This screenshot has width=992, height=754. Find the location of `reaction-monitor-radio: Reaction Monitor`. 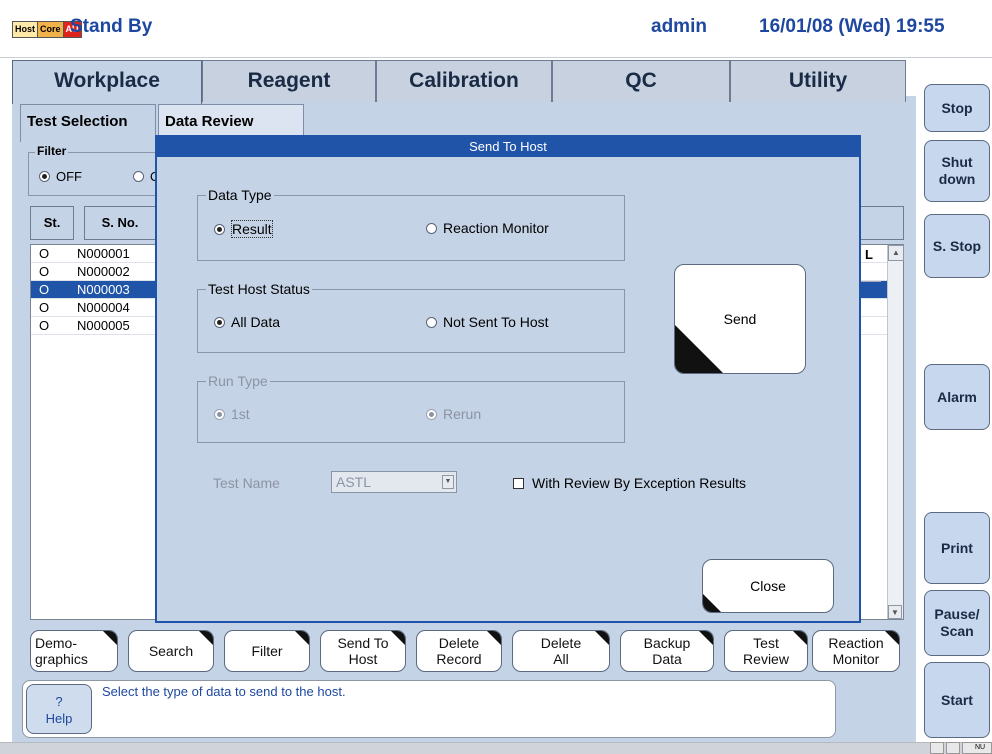

reaction-monitor-radio: Reaction Monitor is located at coordinates (487, 228).